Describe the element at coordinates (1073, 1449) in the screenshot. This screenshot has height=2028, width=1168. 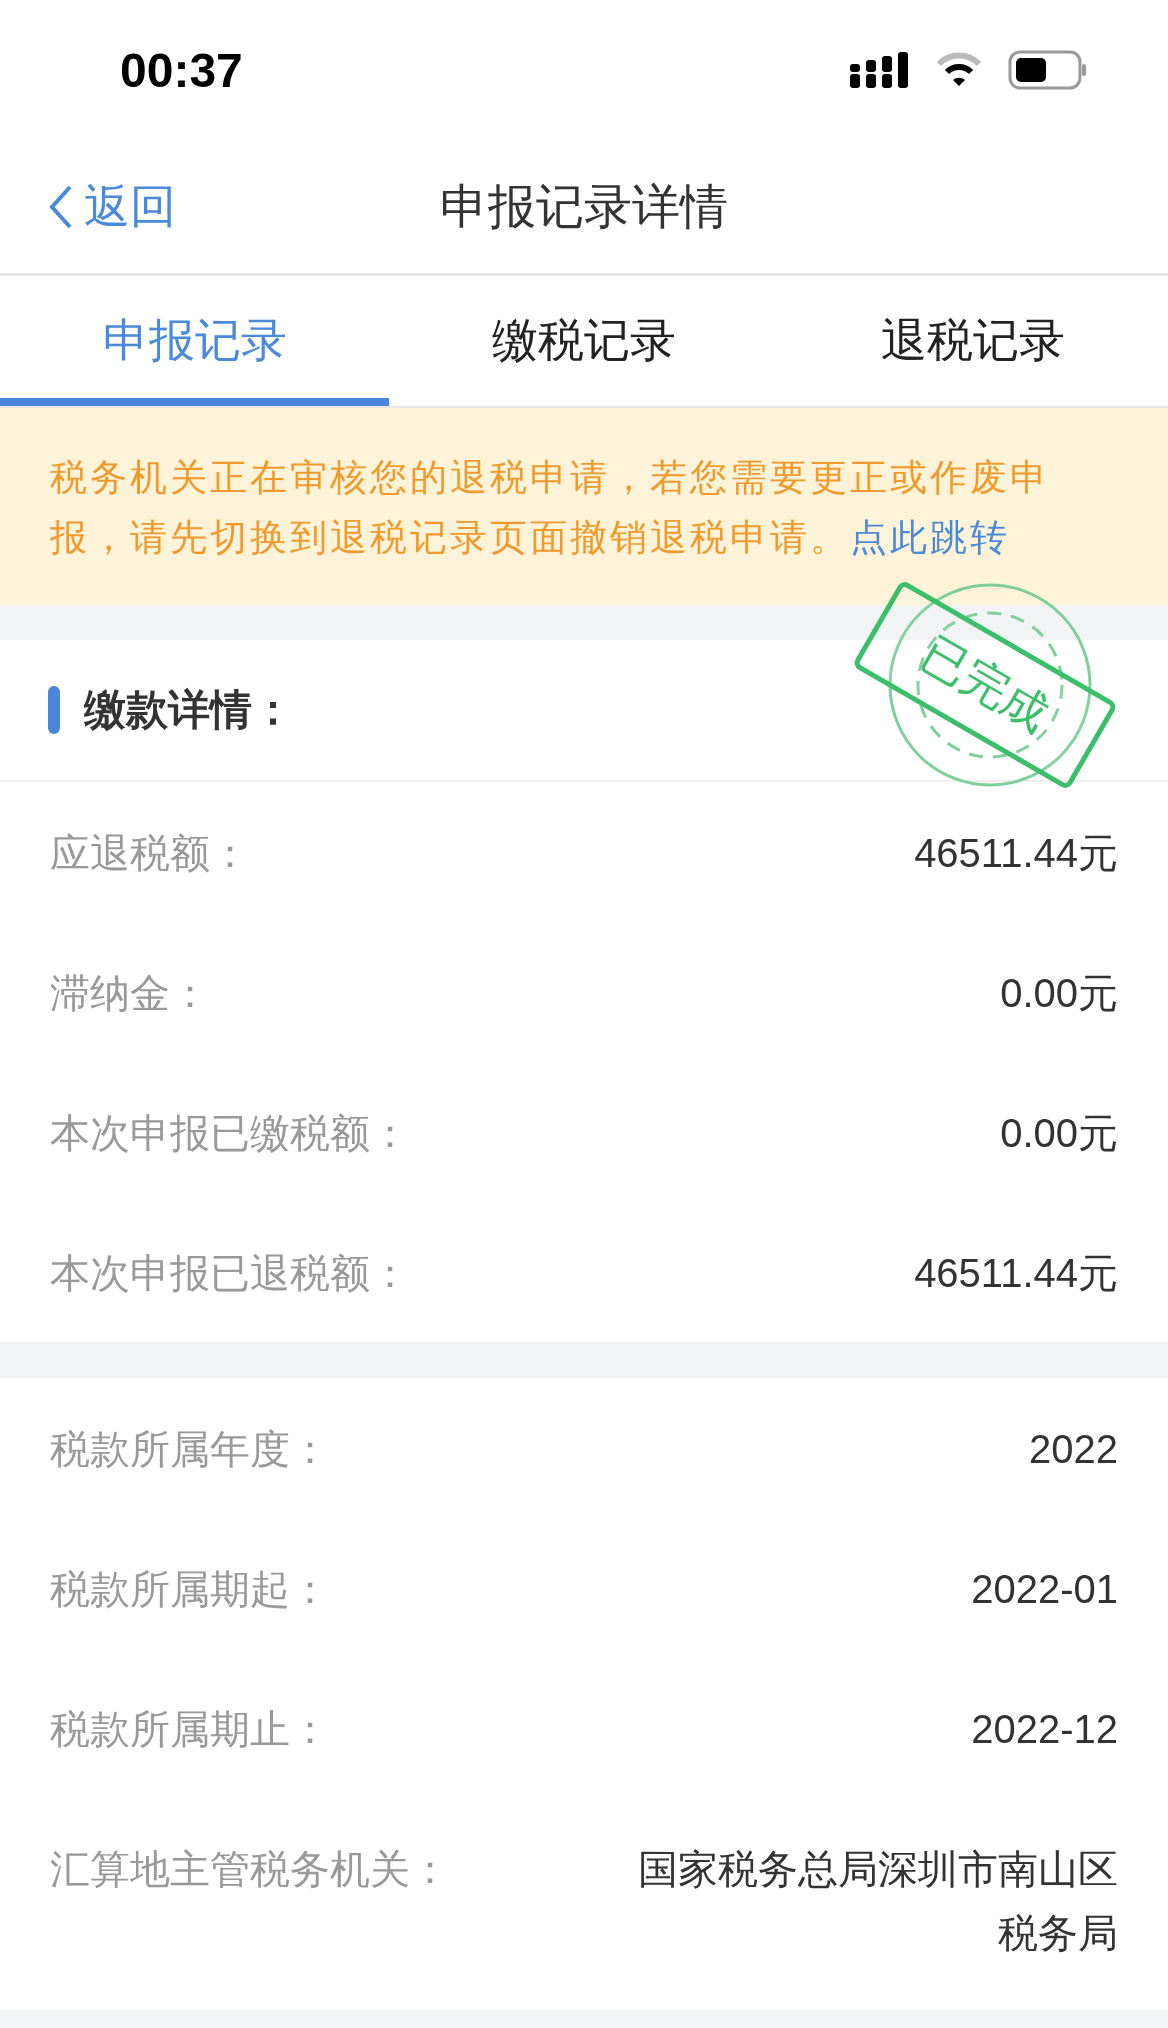
I see `field-value: 2022` at that location.